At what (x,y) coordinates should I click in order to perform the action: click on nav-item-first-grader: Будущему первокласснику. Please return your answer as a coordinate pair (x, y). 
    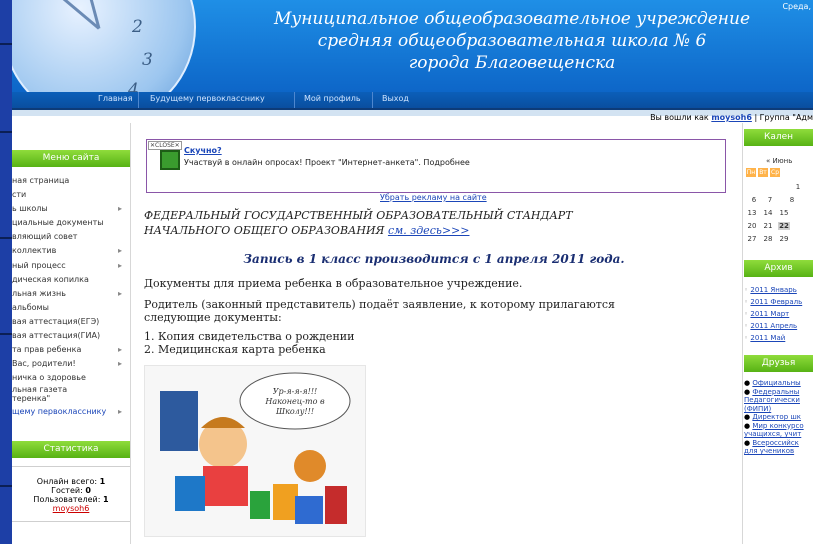
    Looking at the image, I should click on (207, 98).